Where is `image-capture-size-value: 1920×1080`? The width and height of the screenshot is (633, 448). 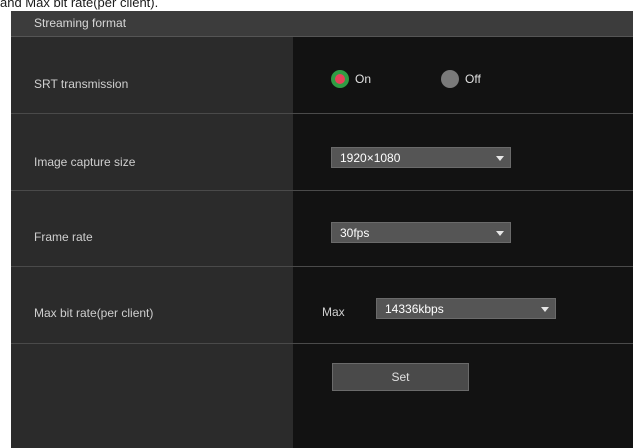
image-capture-size-value: 1920×1080 is located at coordinates (370, 158).